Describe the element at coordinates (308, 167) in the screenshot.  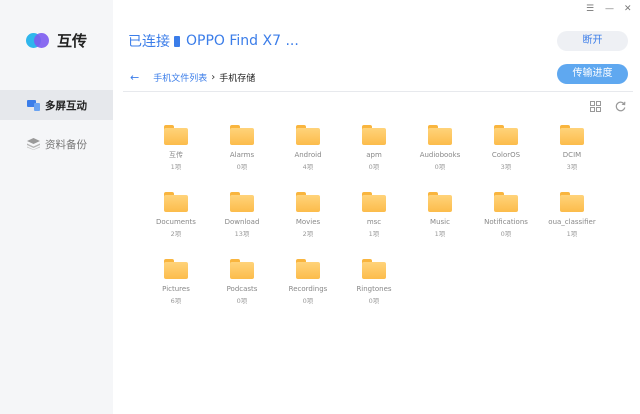
I see `folder-count: 4项` at that location.